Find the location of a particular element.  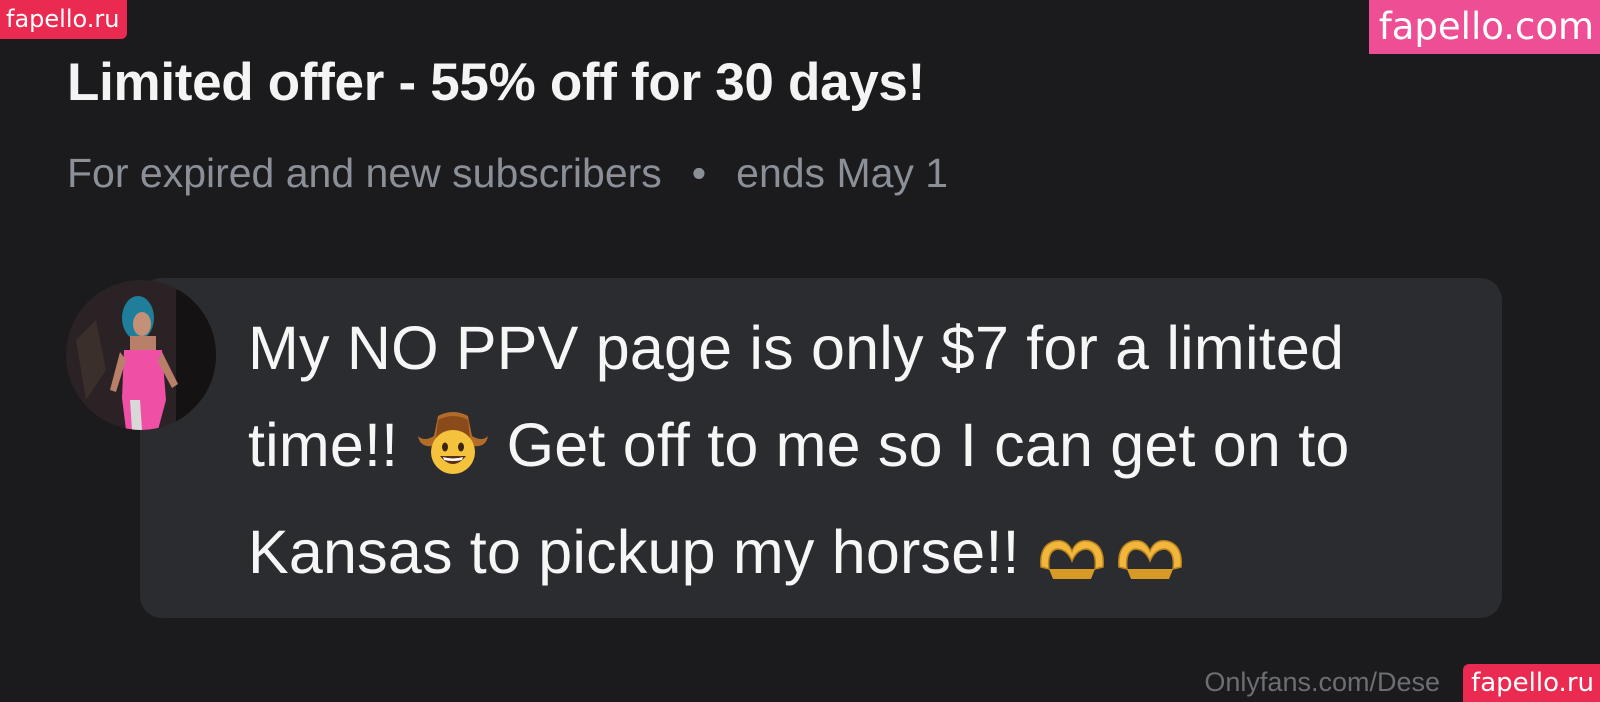

message-line-3: Kansas to pickup my horse!! is located at coordinates (868, 557).